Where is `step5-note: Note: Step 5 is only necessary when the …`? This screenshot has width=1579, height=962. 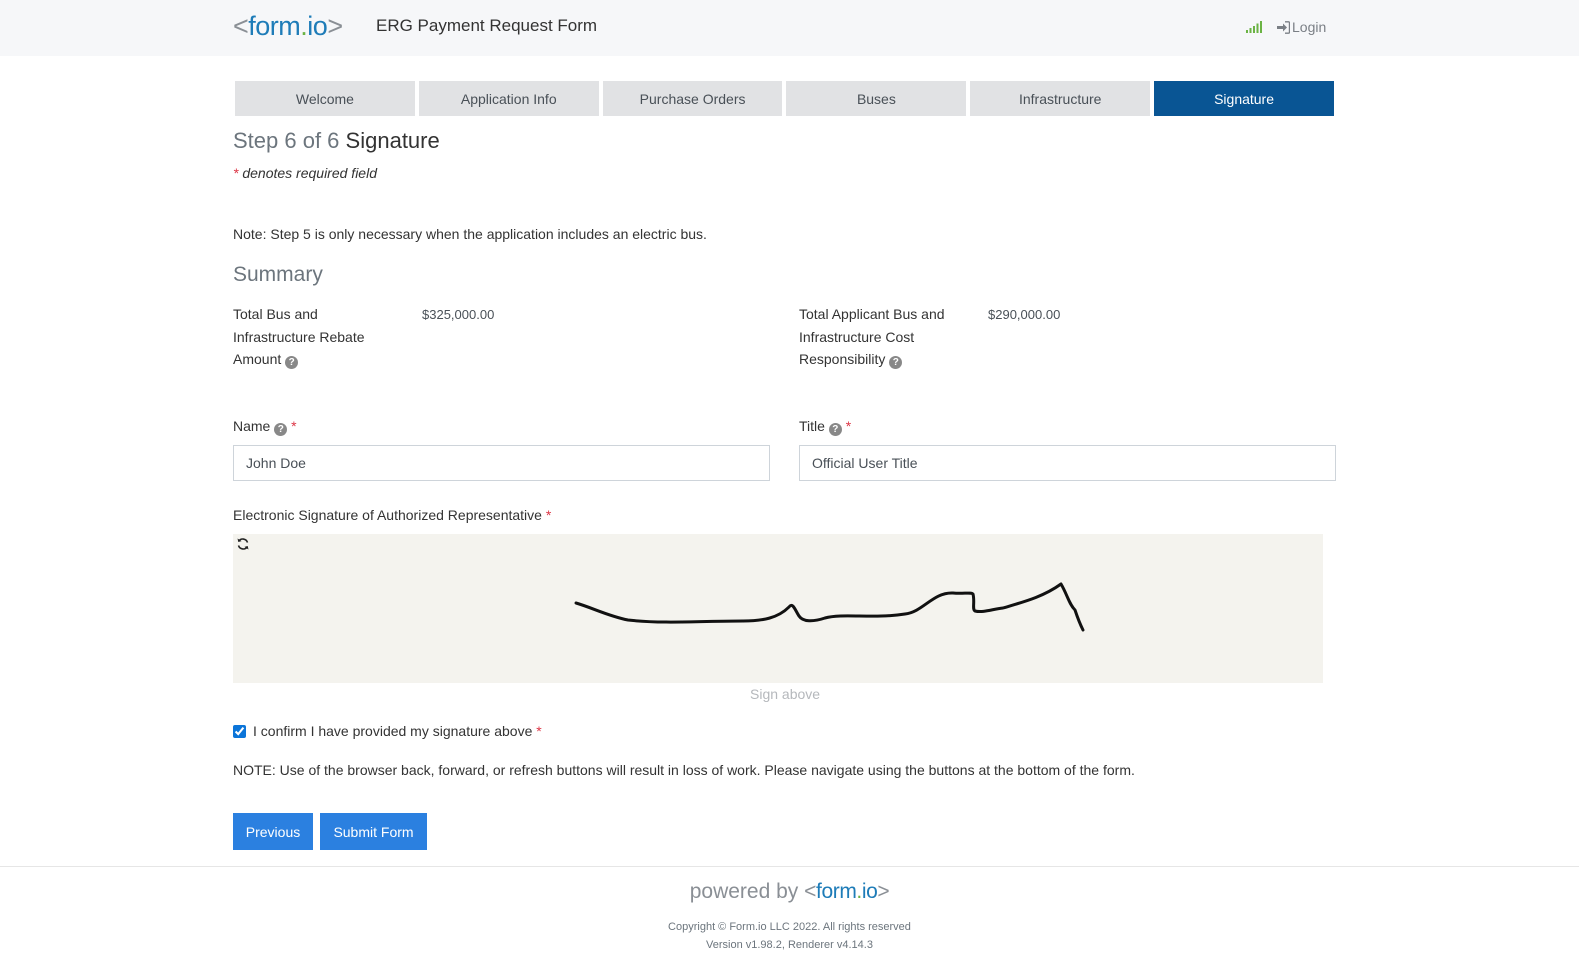
step5-note: Note: Step 5 is only necessary when the … is located at coordinates (470, 234).